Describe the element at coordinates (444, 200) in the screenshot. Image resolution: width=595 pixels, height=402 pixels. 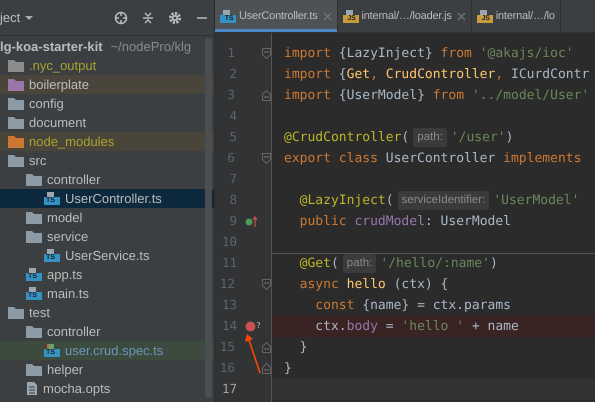
I see `parameter-hint: serviceIdentifier:` at that location.